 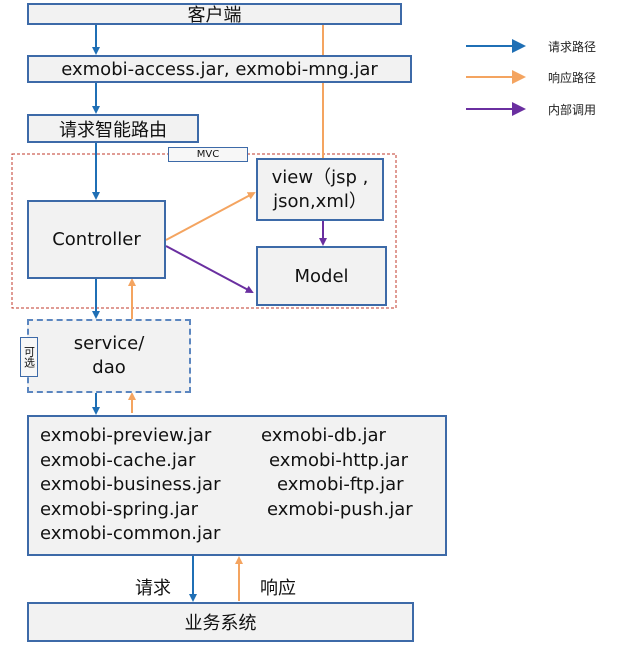 What do you see at coordinates (572, 110) in the screenshot?
I see `legend-internal-label: 内部调用` at bounding box center [572, 110].